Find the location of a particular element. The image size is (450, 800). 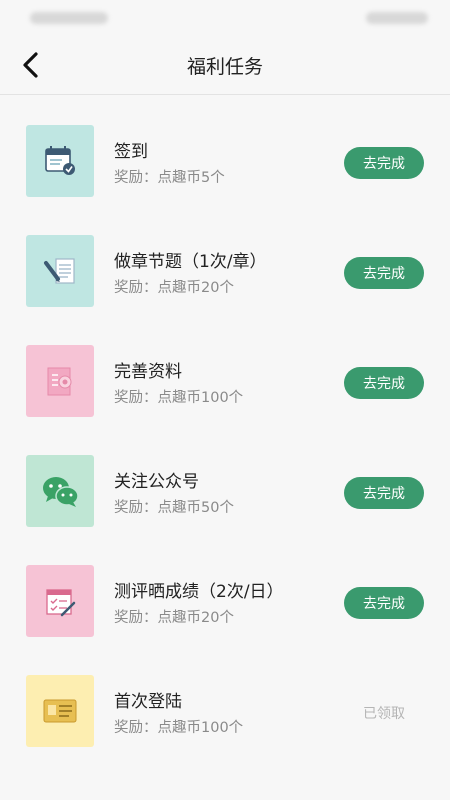

status-icons-blurred is located at coordinates (397, 18).